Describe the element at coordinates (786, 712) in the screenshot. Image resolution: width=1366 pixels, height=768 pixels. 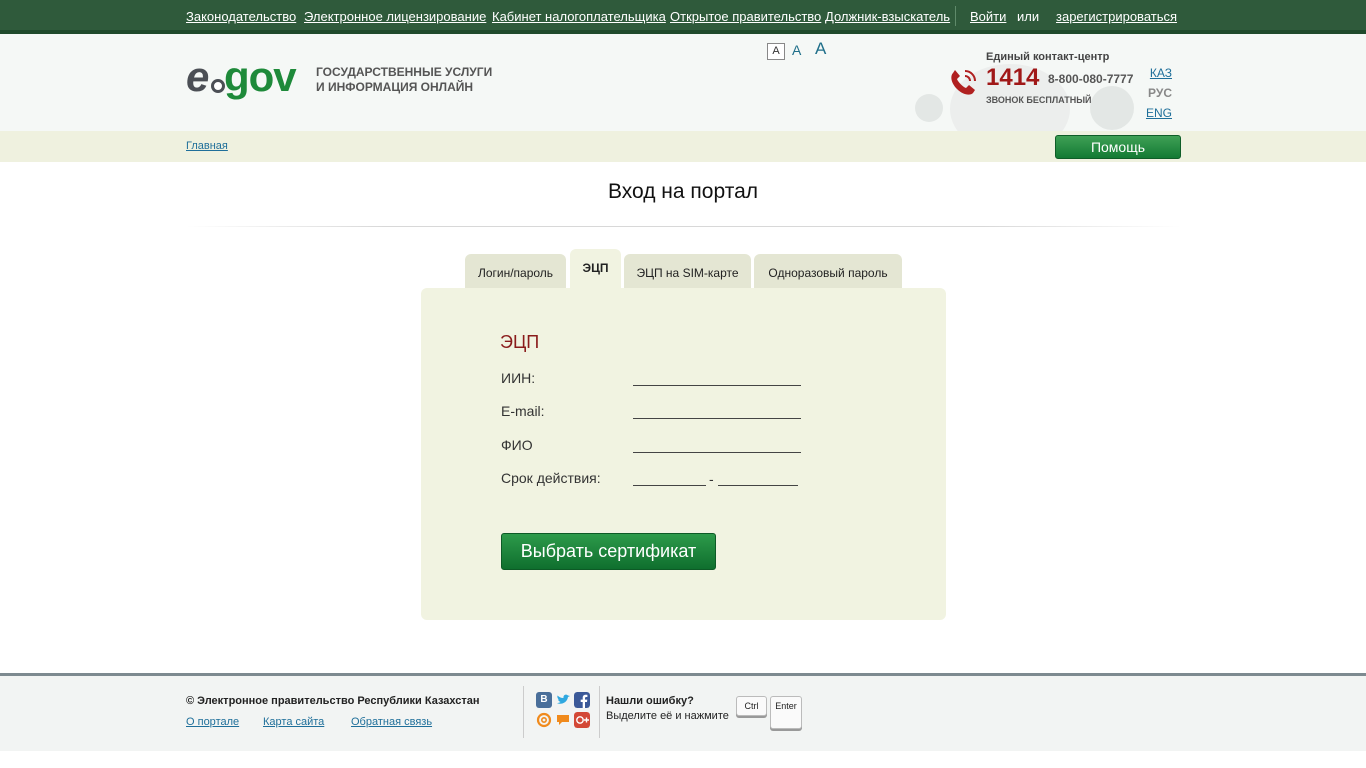
I see `enter-key-icon: Enter` at that location.